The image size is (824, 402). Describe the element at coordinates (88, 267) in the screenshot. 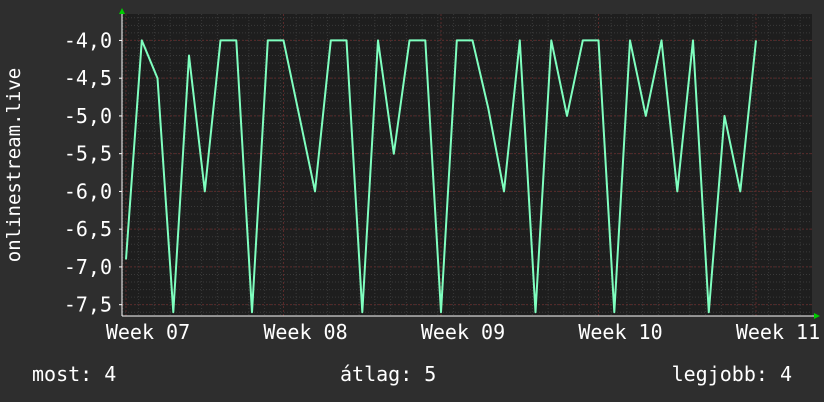

I see `y-tick-label: -7,0` at that location.